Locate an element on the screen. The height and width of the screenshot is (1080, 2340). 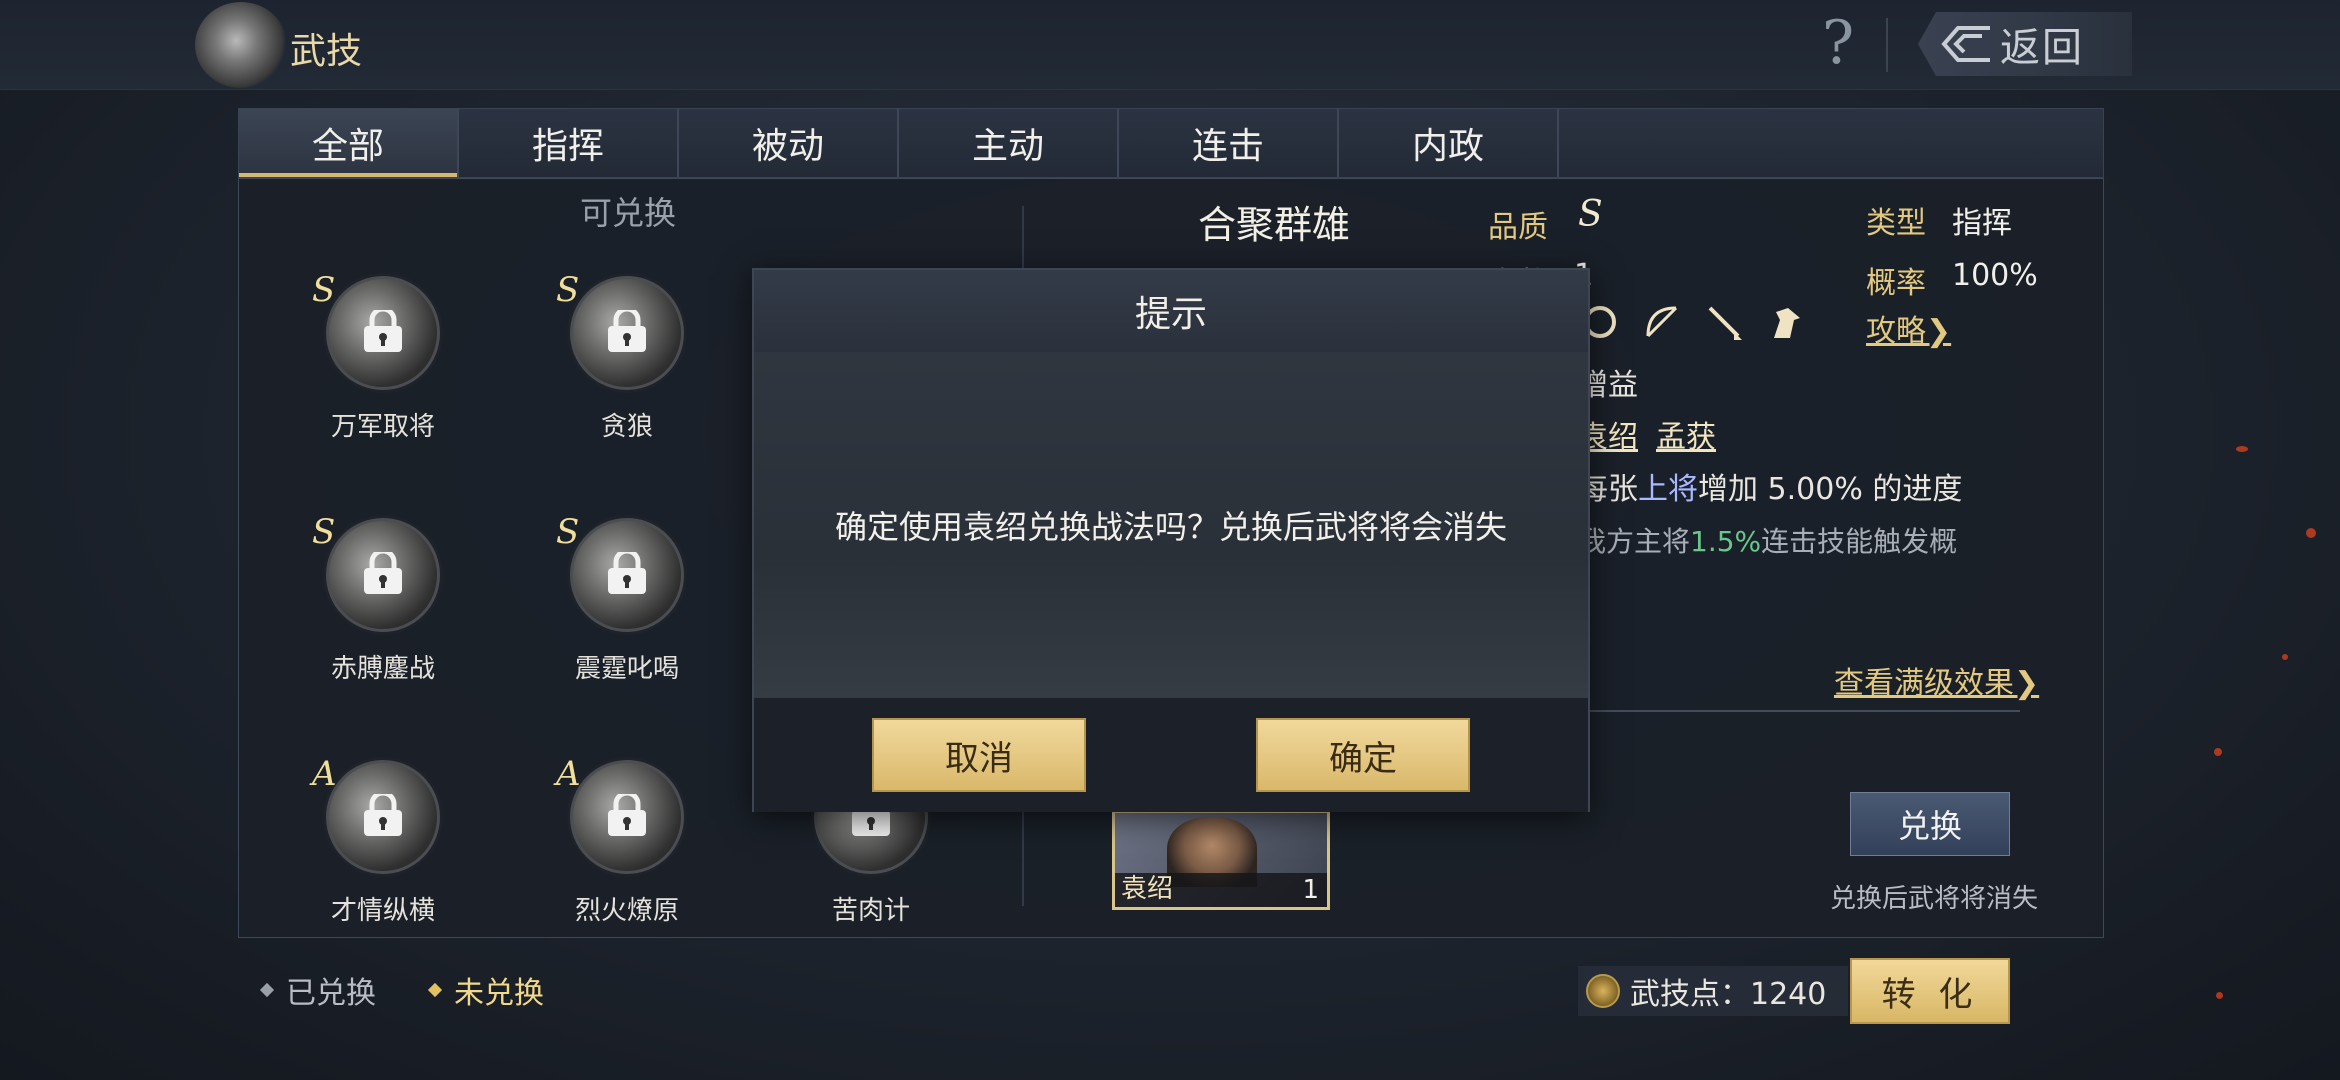
dialog-message: 确定使用袁绍兑换战法吗？兑换后武将将会消失 is located at coordinates (1170, 527).